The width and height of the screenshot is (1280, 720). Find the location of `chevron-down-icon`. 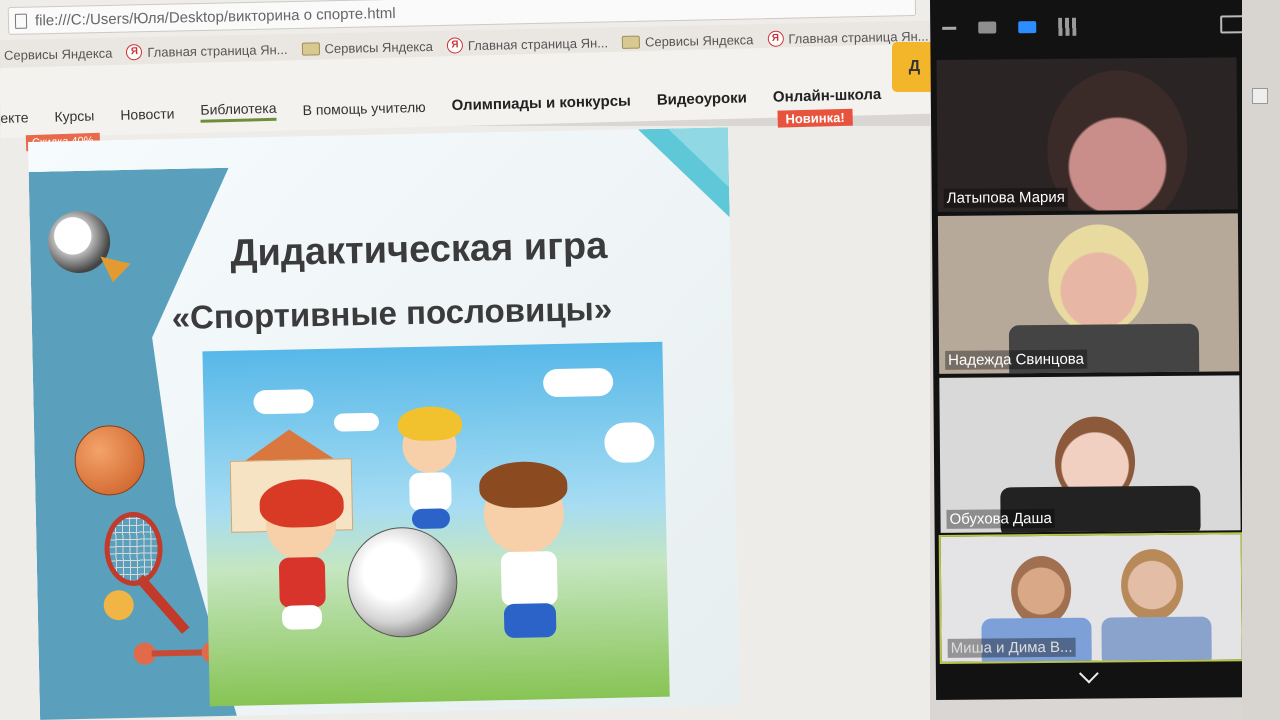

chevron-down-icon is located at coordinates (1088, 673).